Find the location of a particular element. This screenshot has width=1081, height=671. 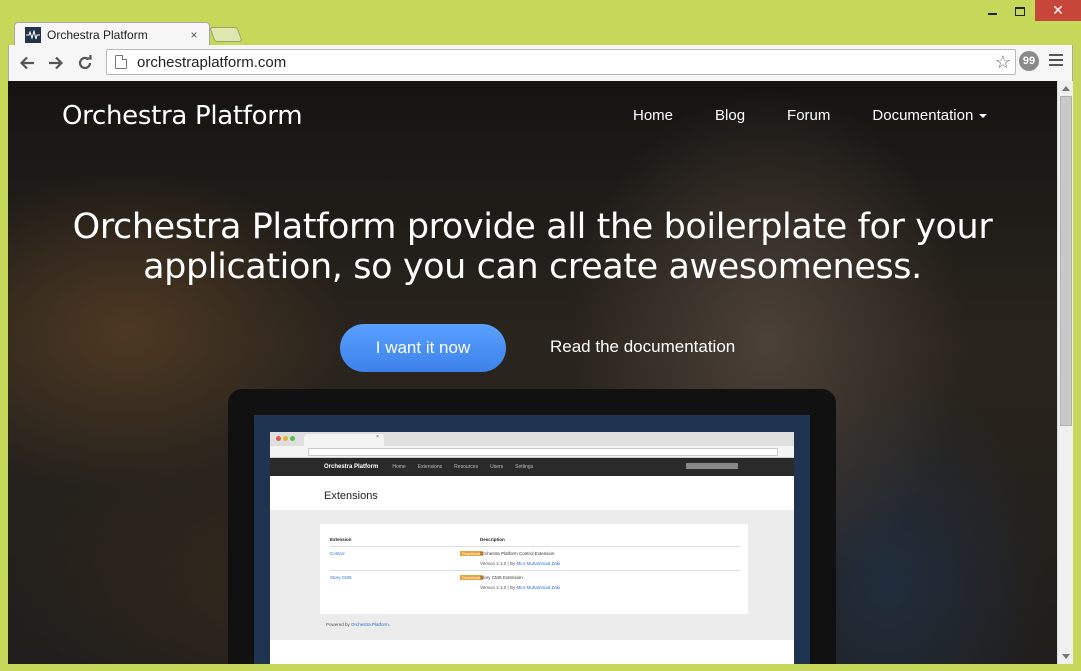

scrollbar-thumb is located at coordinates (1066, 261).